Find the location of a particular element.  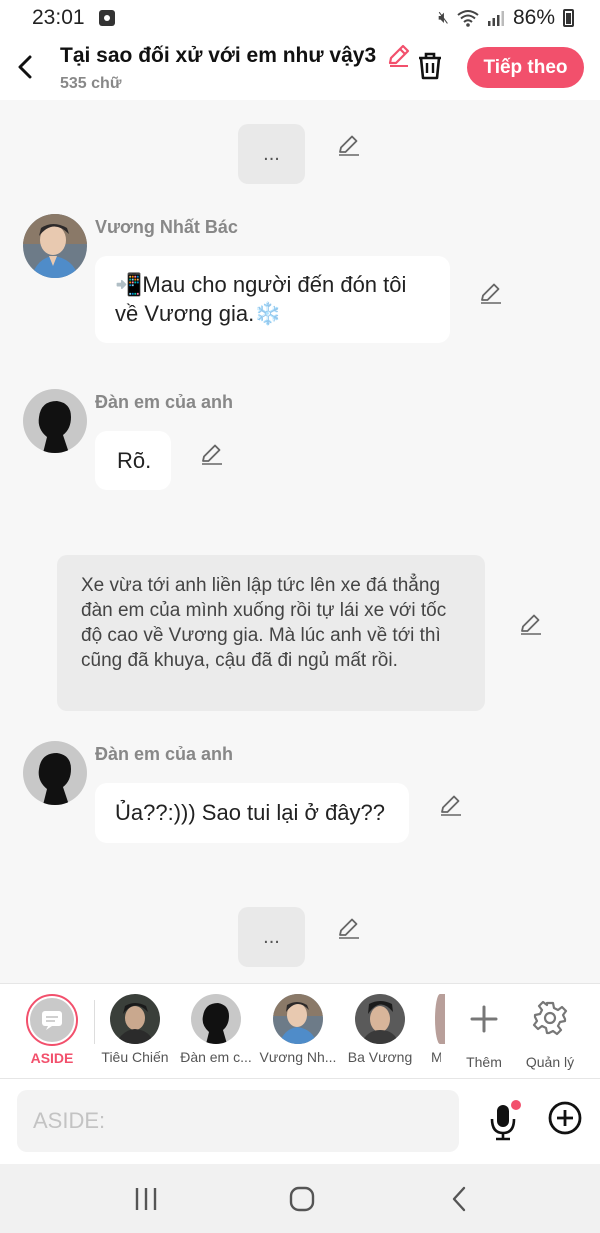

back-button is located at coordinates (25, 67).